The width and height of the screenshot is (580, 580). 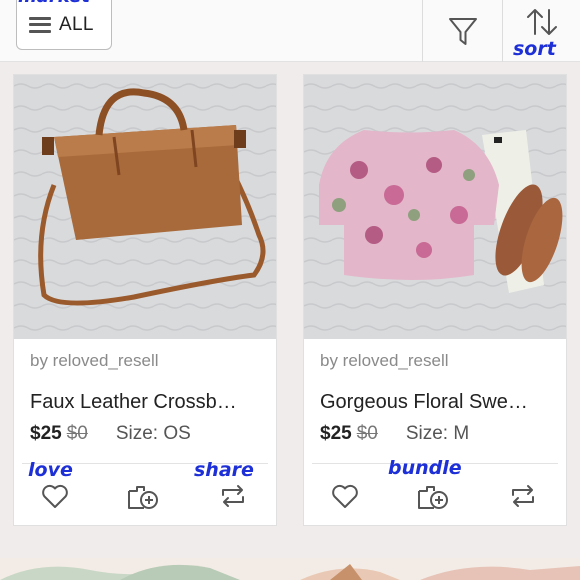 I want to click on market-annotation: market, so click(x=54, y=3).